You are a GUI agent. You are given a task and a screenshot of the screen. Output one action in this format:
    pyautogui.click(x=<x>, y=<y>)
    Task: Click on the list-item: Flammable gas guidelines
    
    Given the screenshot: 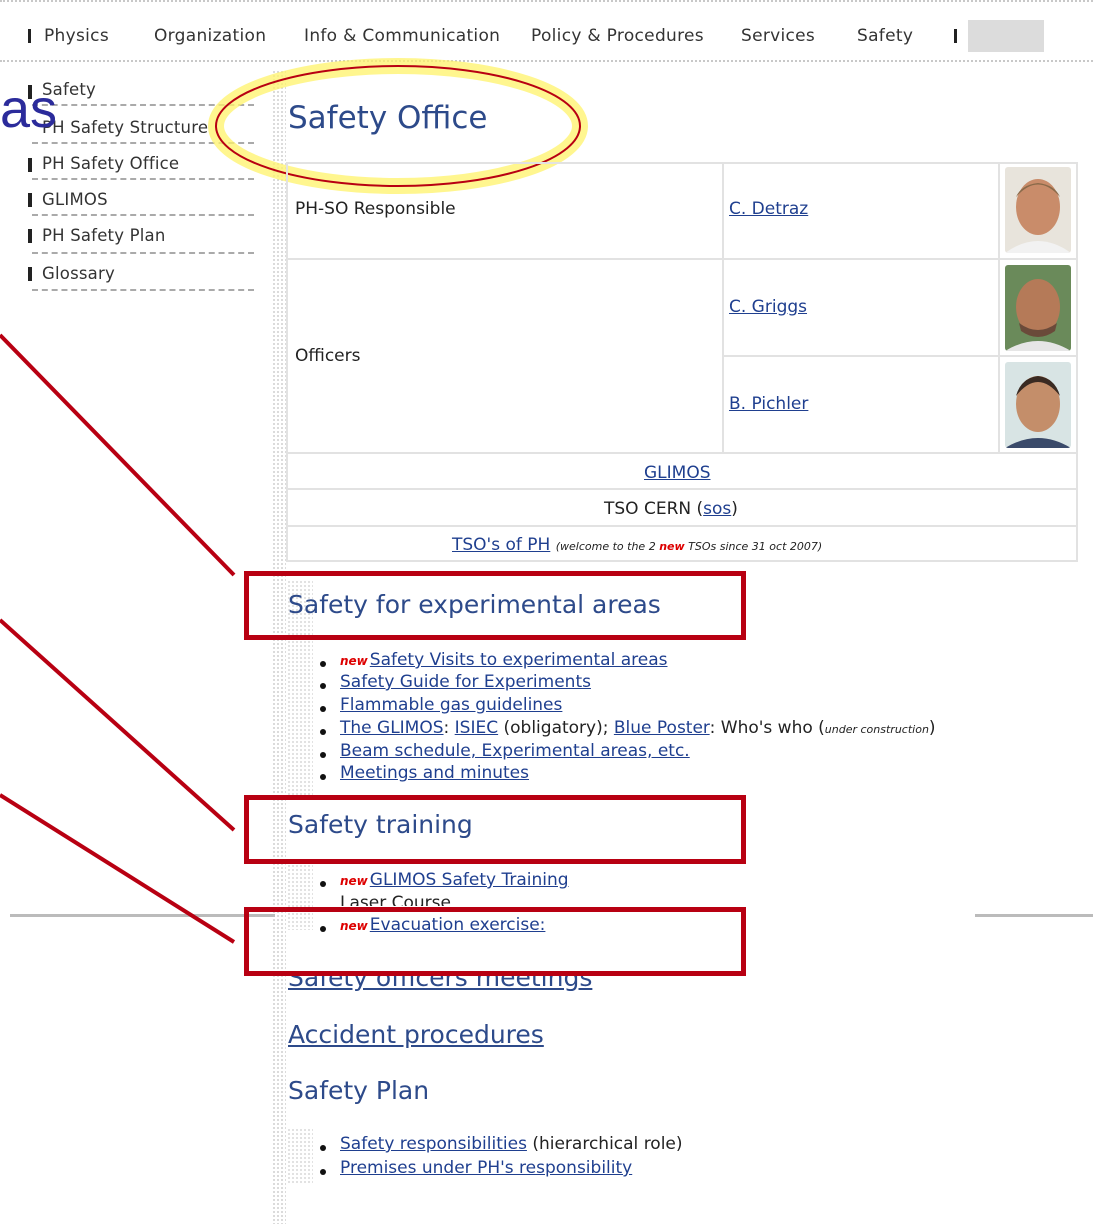 What is the action you would take?
    pyautogui.click(x=451, y=705)
    